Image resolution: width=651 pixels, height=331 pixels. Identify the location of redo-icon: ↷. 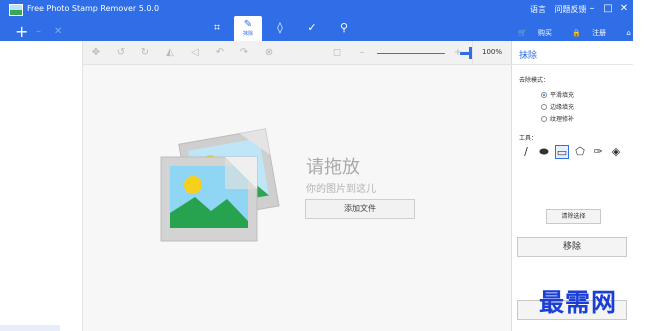
(244, 53).